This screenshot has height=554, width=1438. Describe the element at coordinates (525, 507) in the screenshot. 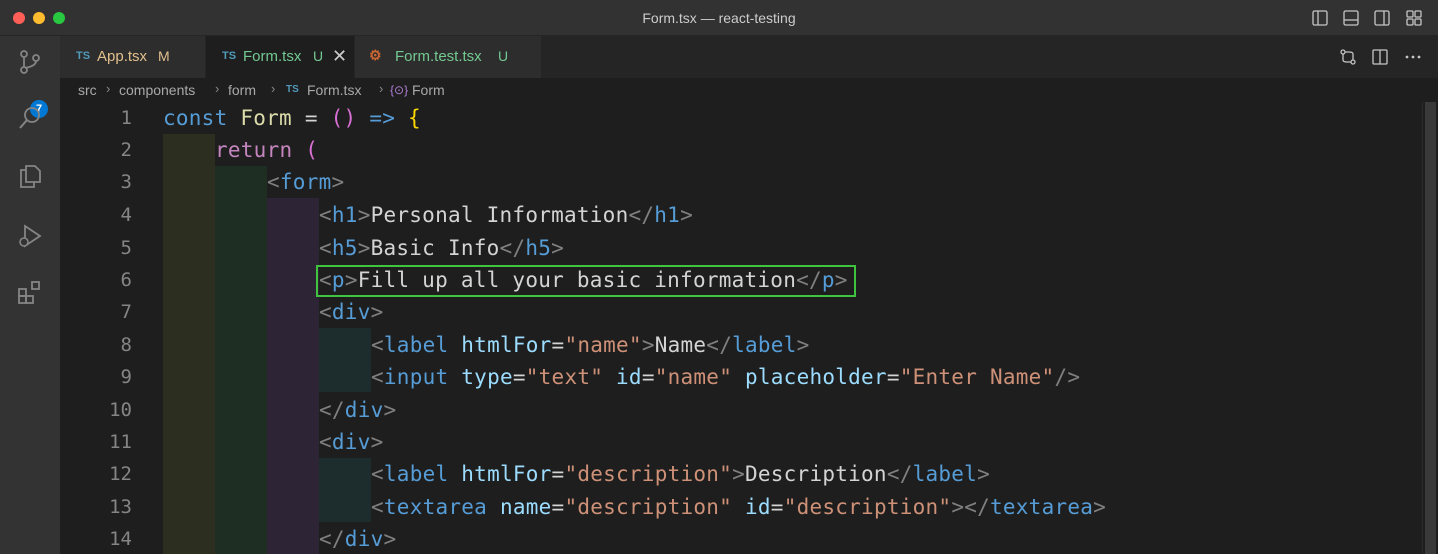

I see `attribute-name: name` at that location.